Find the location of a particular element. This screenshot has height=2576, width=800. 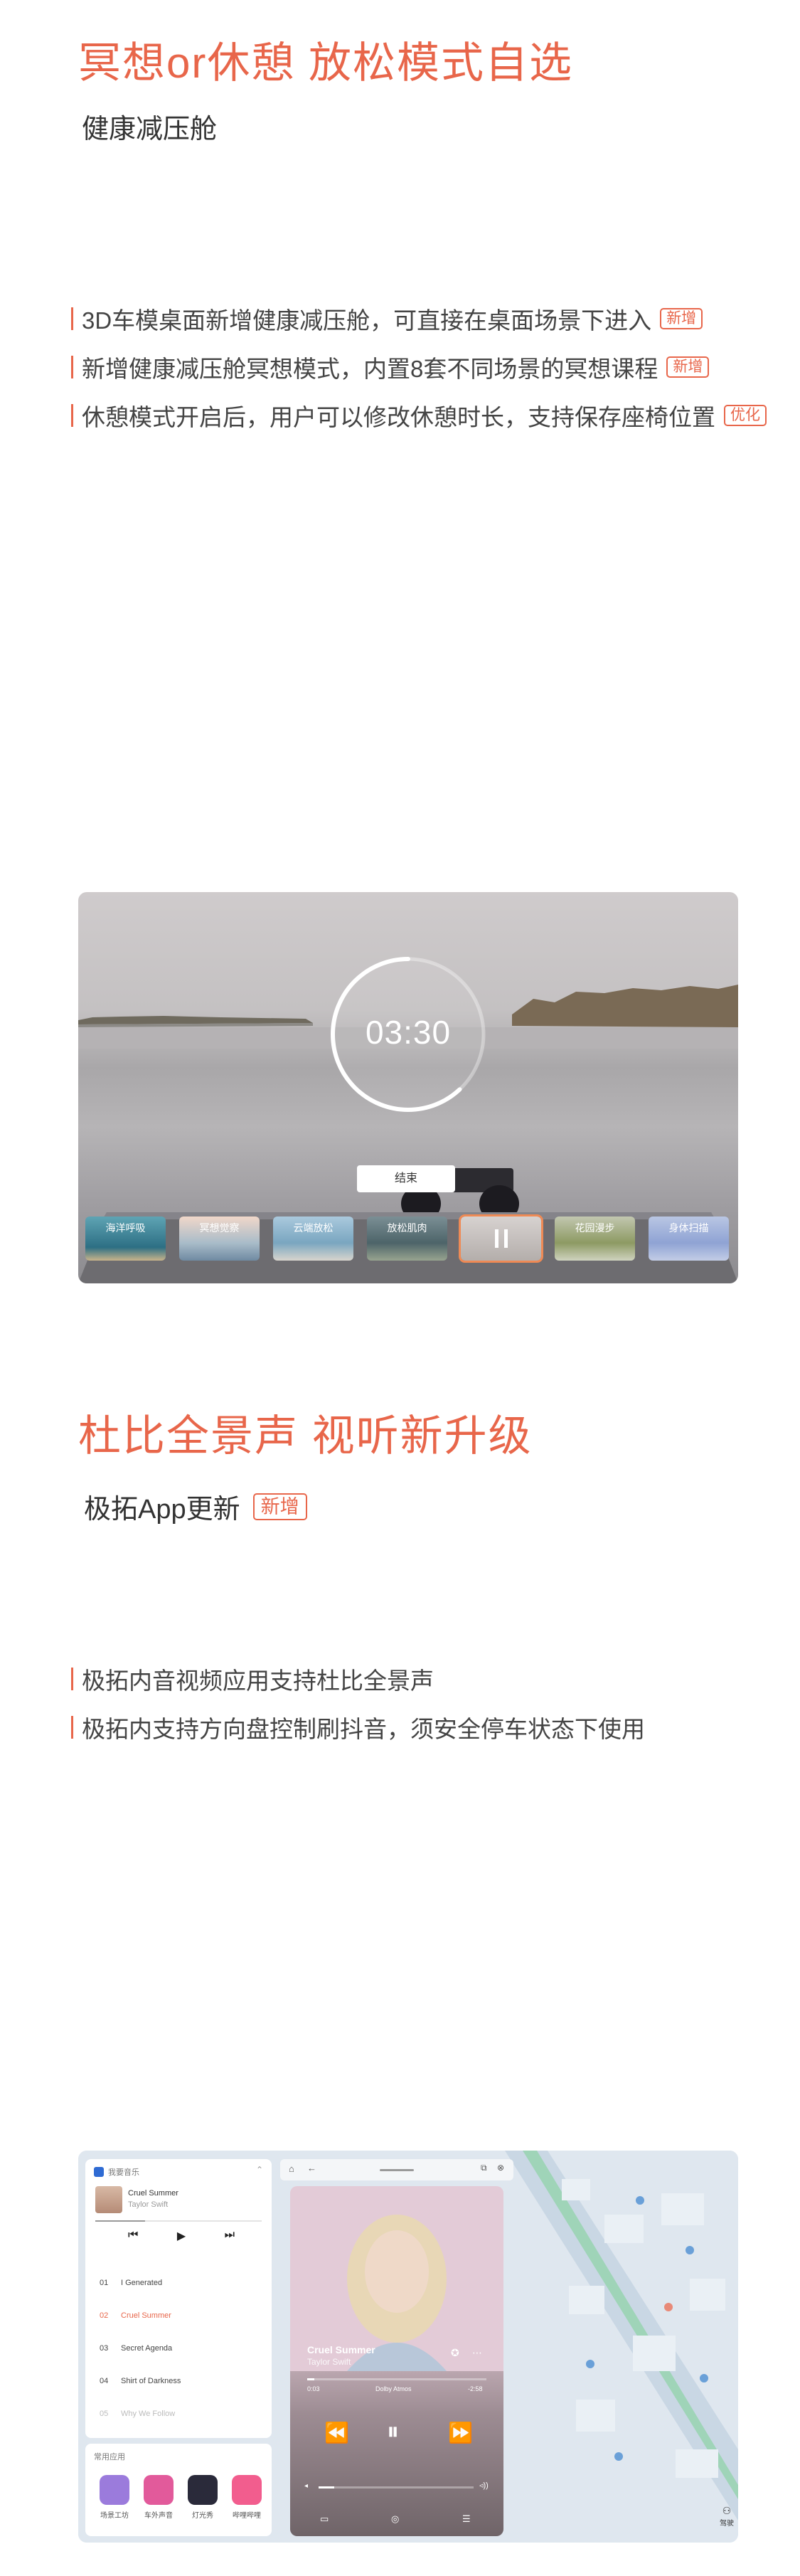

album-art is located at coordinates (396, 2278).